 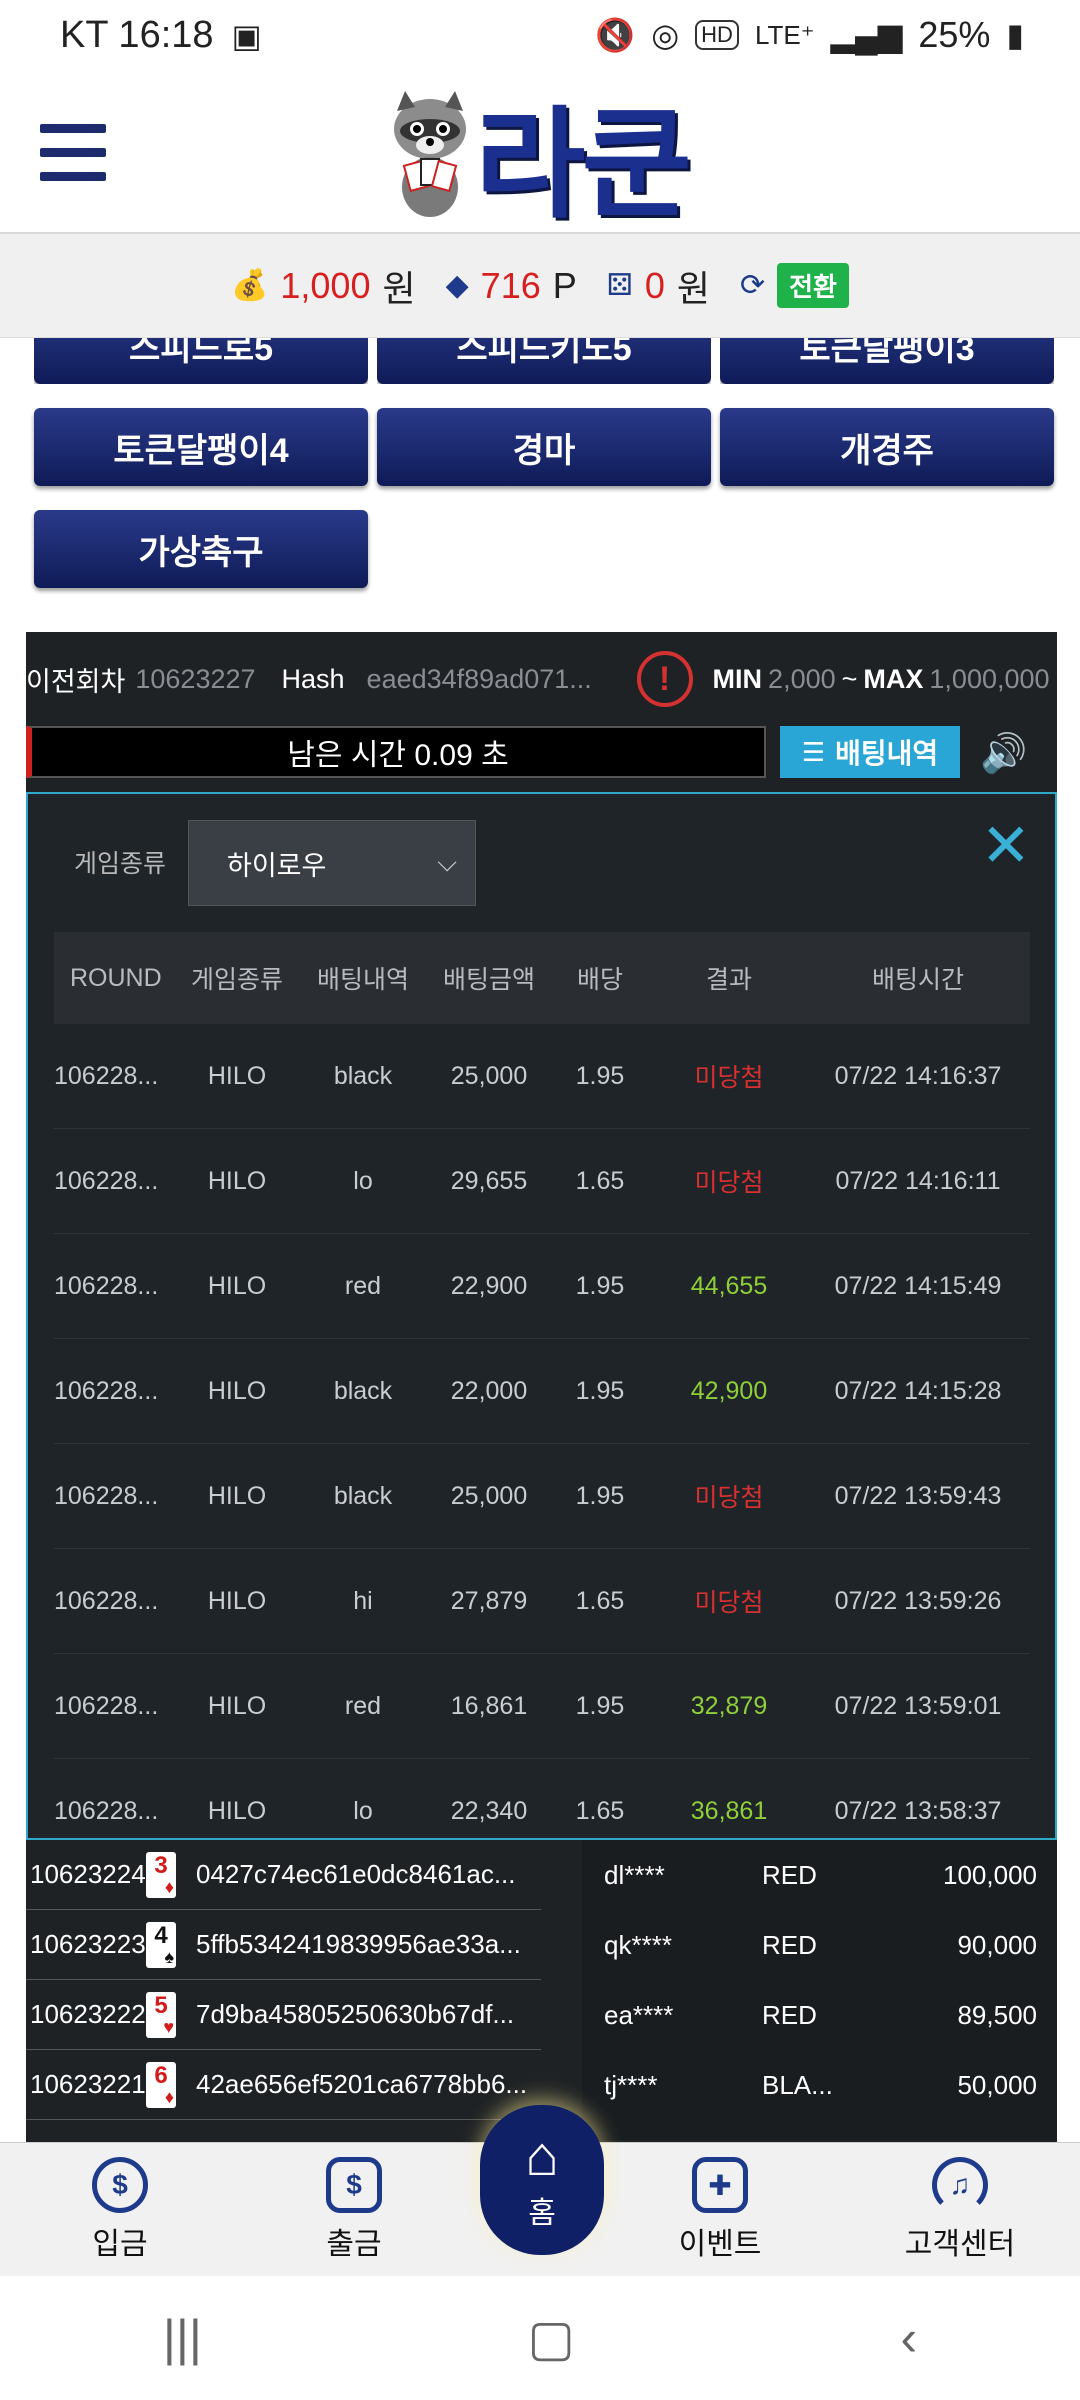 I want to click on alert-icon: !, so click(x=664, y=679).